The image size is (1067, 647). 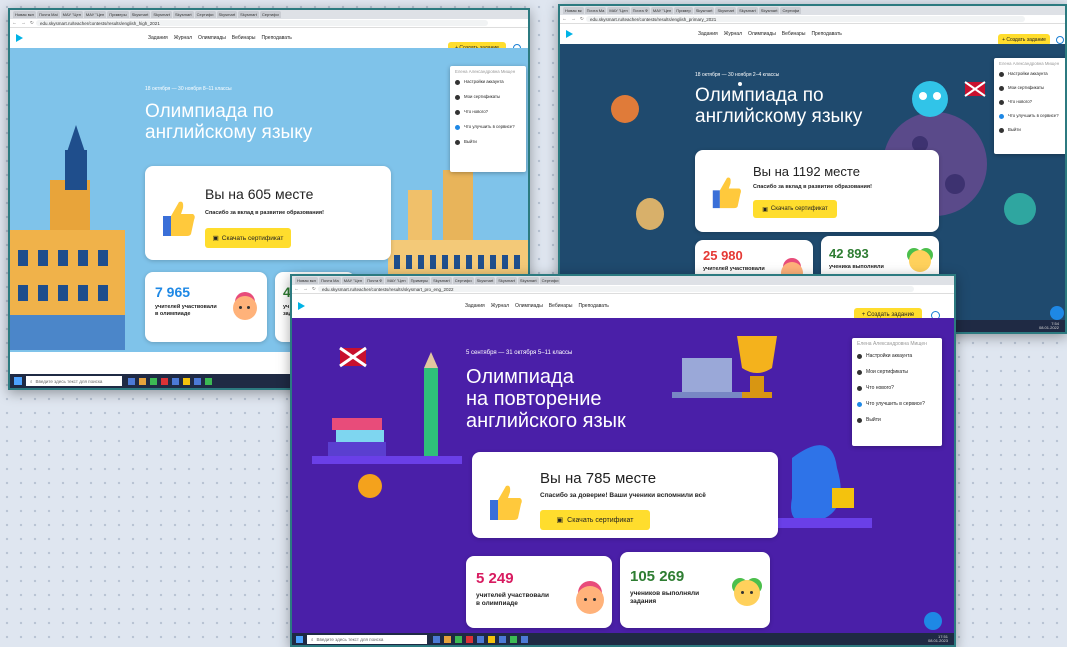 I want to click on browser-tab: Почта Ма, so click(x=329, y=280).